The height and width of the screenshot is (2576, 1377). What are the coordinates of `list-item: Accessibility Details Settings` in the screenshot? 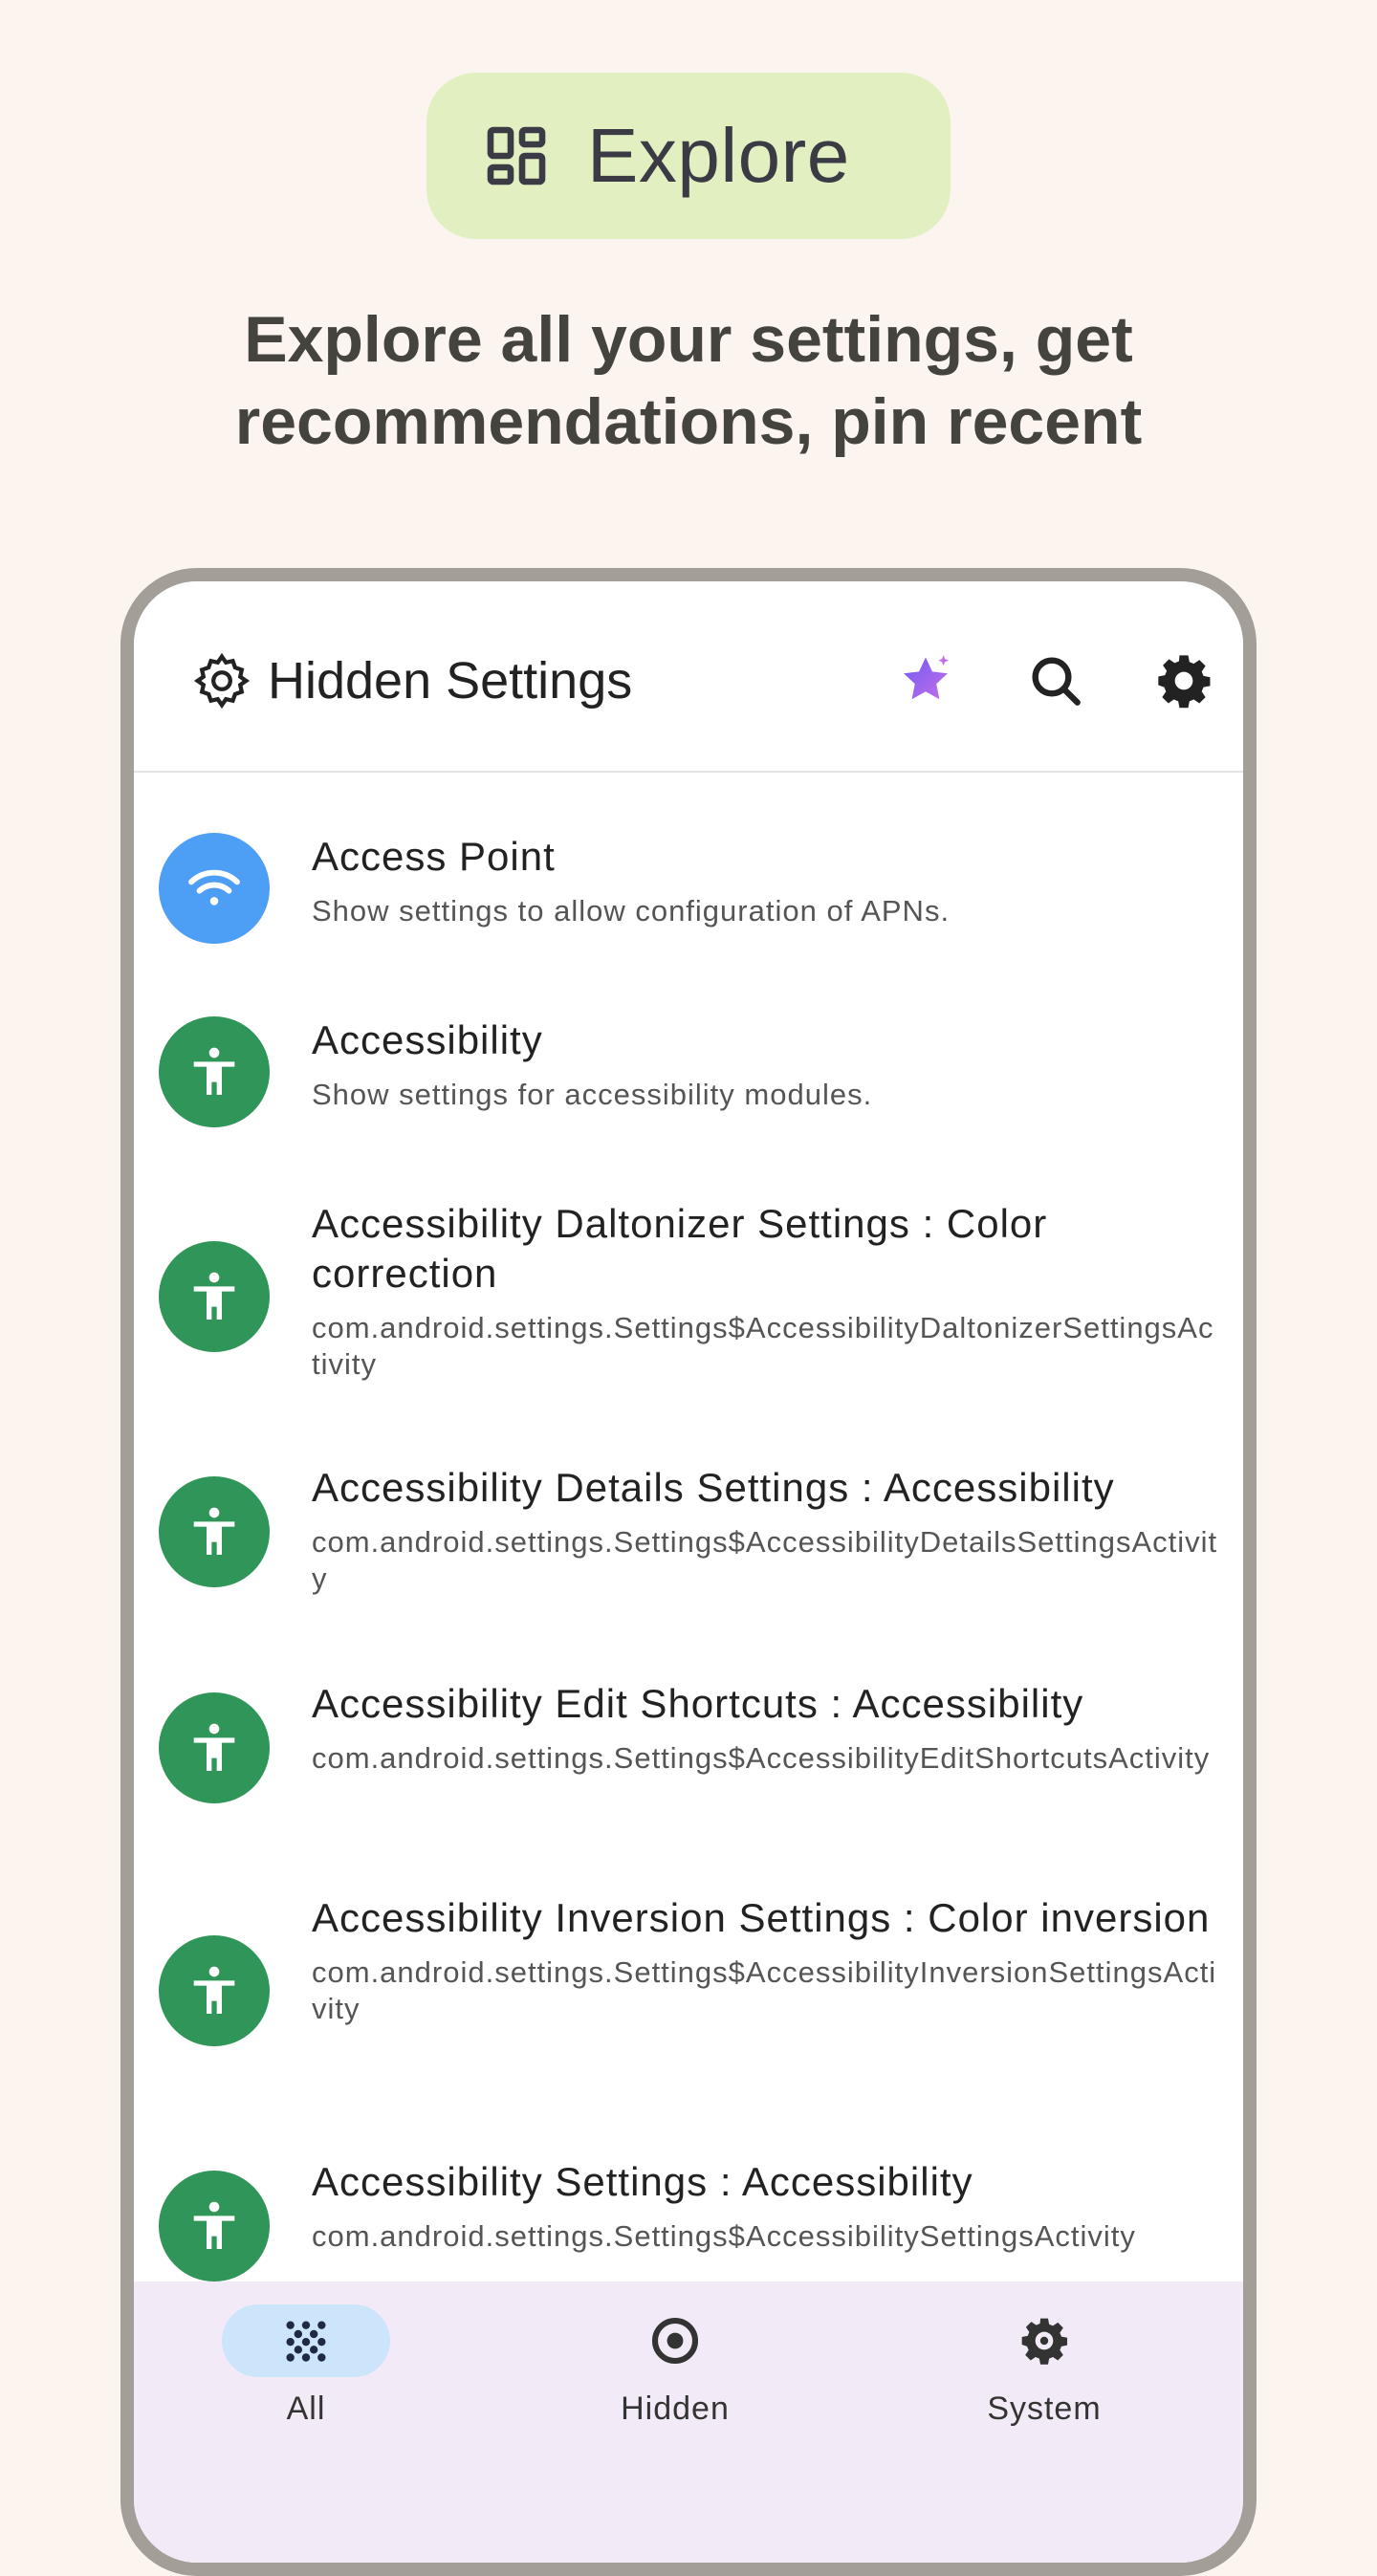 It's located at (688, 1553).